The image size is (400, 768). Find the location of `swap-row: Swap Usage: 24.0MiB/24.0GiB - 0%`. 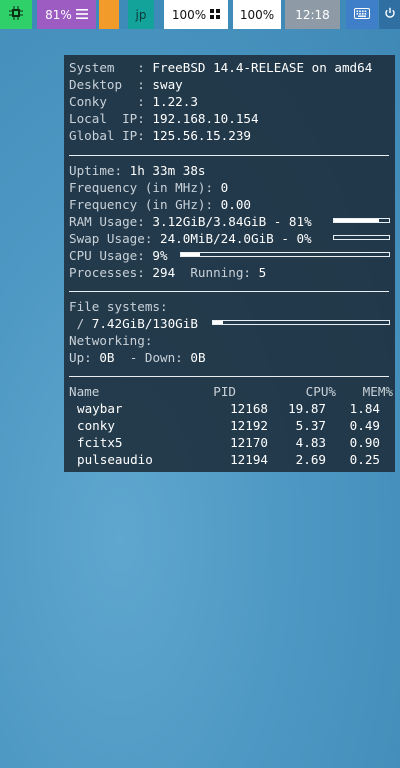

swap-row: Swap Usage: 24.0MiB/24.0GiB - 0% is located at coordinates (190, 238).